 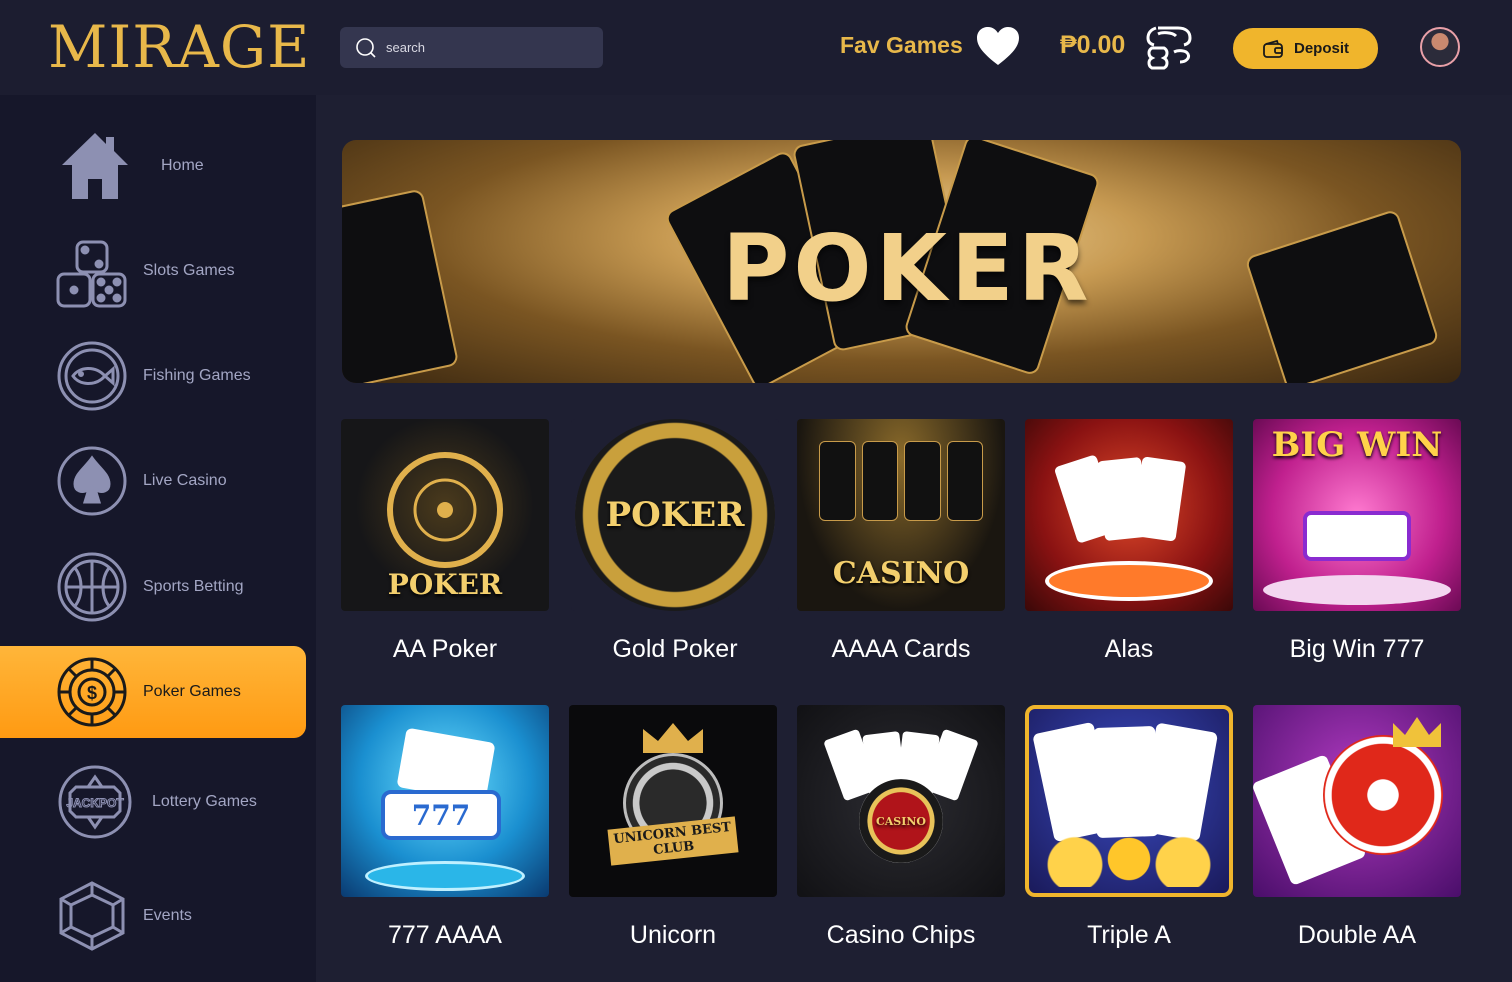 I want to click on red-chip-image, so click(x=1383, y=795).